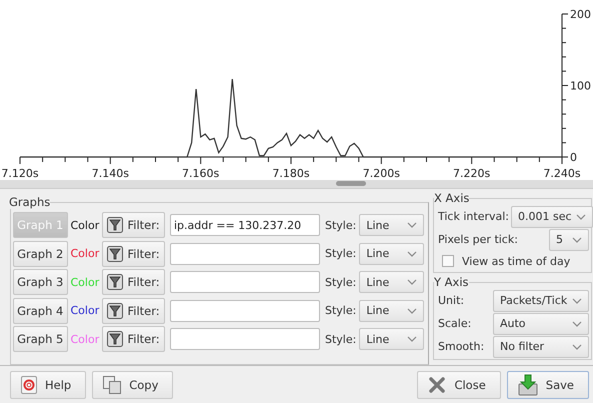  What do you see at coordinates (133, 384) in the screenshot?
I see `copy-button: Copy` at bounding box center [133, 384].